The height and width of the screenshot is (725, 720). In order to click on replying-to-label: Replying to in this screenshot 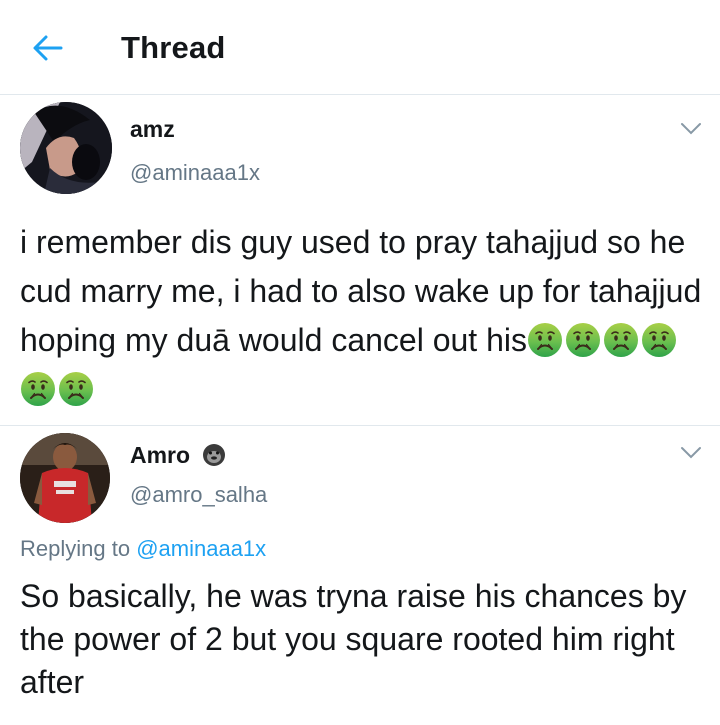, I will do `click(75, 548)`.